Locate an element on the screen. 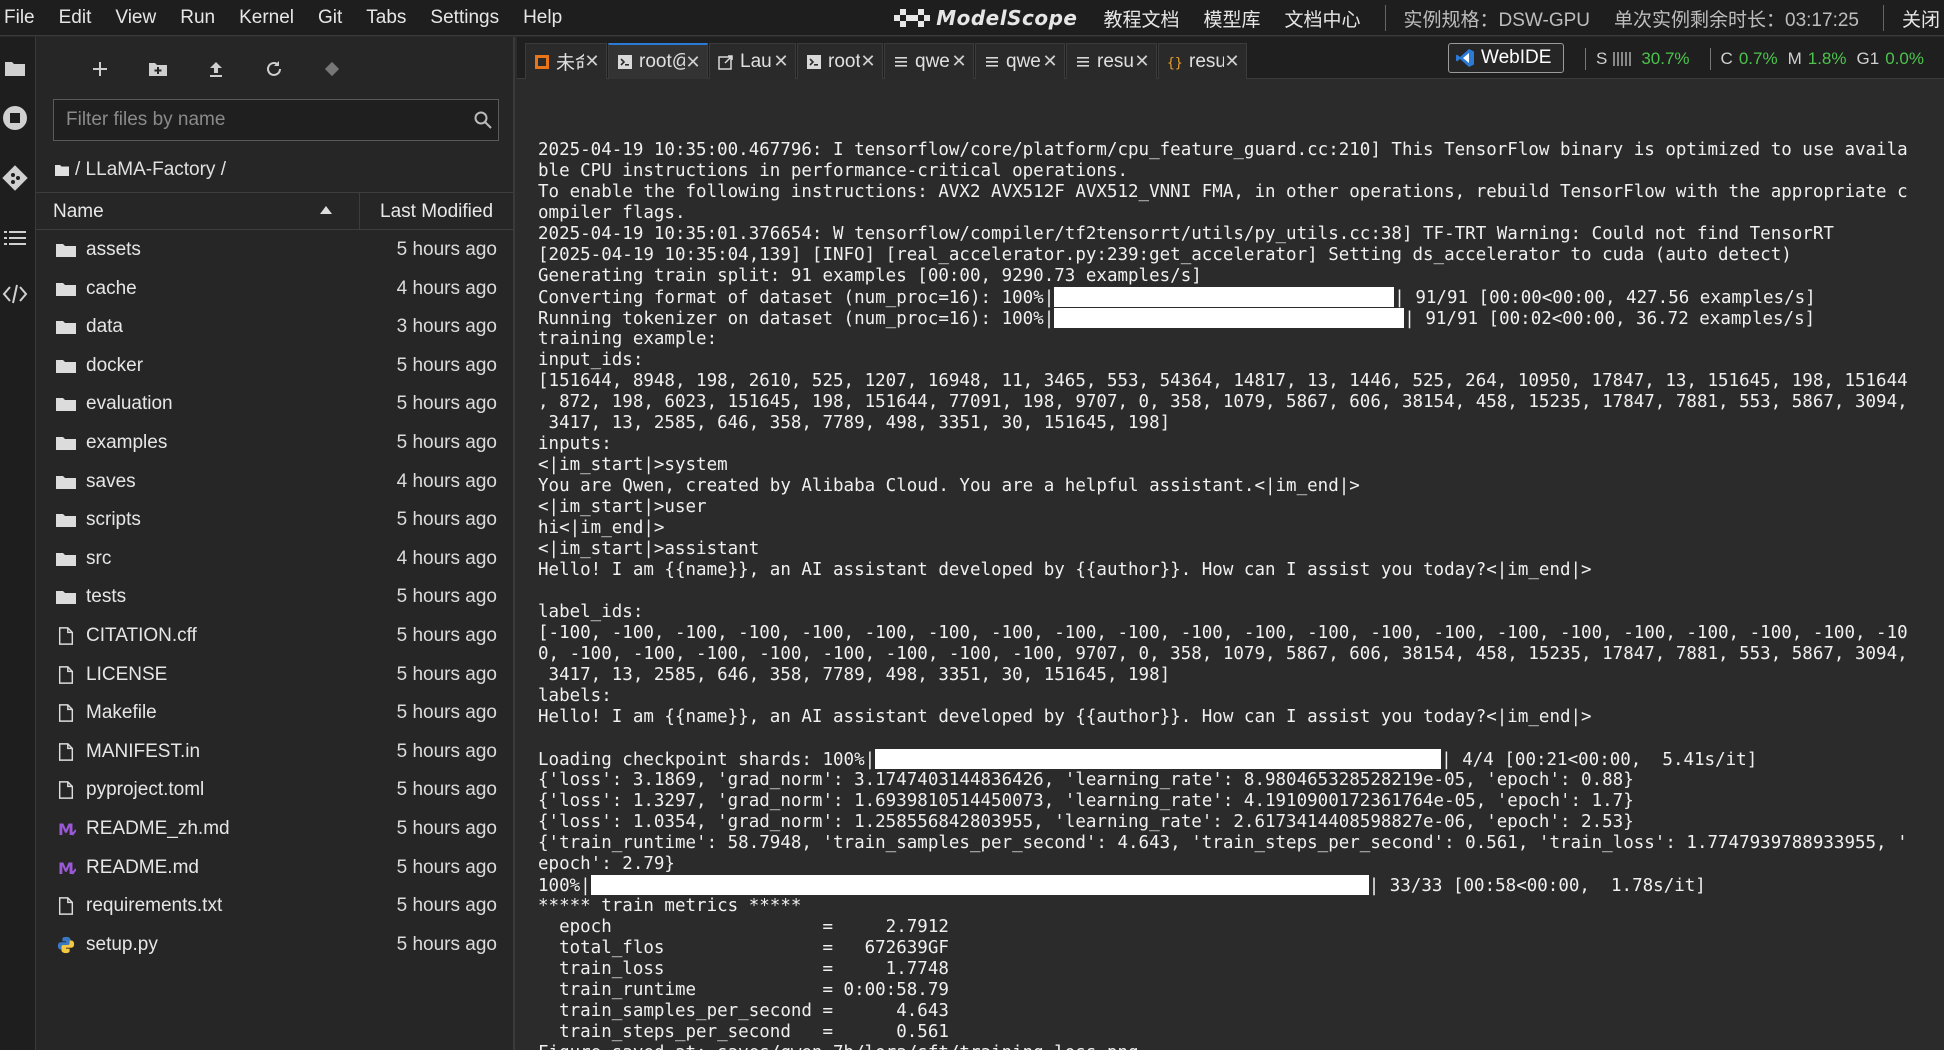  menu-edit: Edit is located at coordinates (75, 18).